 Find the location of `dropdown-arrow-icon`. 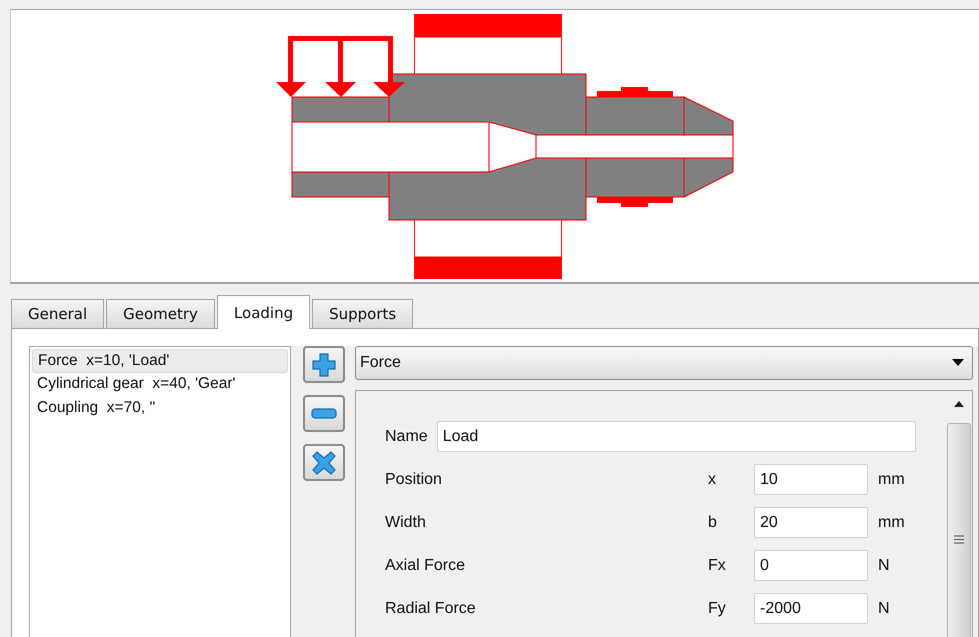

dropdown-arrow-icon is located at coordinates (958, 363).